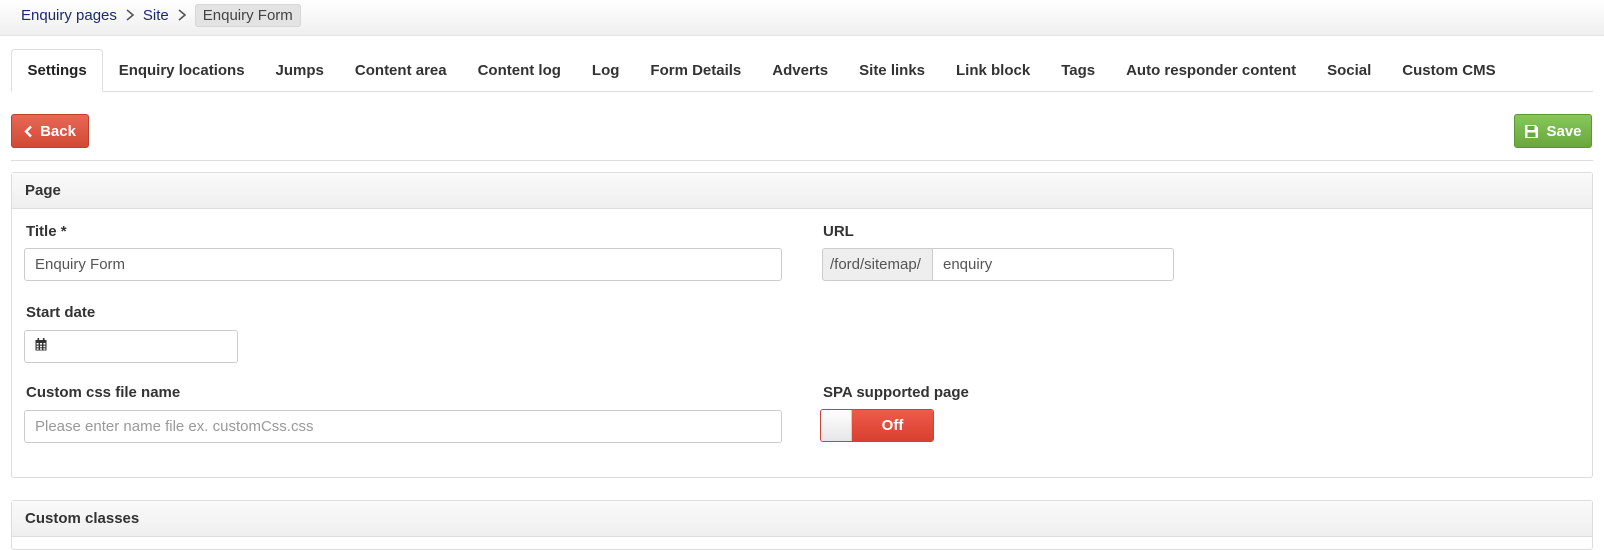  I want to click on tab-enquiry-locations: Enquiry locations, so click(181, 70).